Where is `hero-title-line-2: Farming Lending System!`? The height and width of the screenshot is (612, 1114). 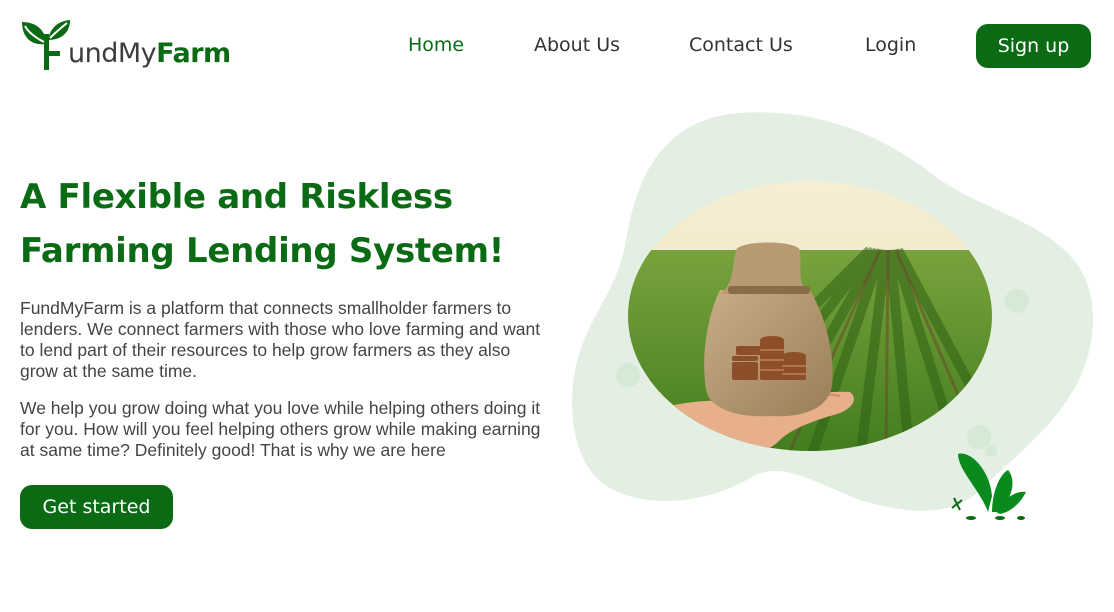 hero-title-line-2: Farming Lending System! is located at coordinates (262, 251).